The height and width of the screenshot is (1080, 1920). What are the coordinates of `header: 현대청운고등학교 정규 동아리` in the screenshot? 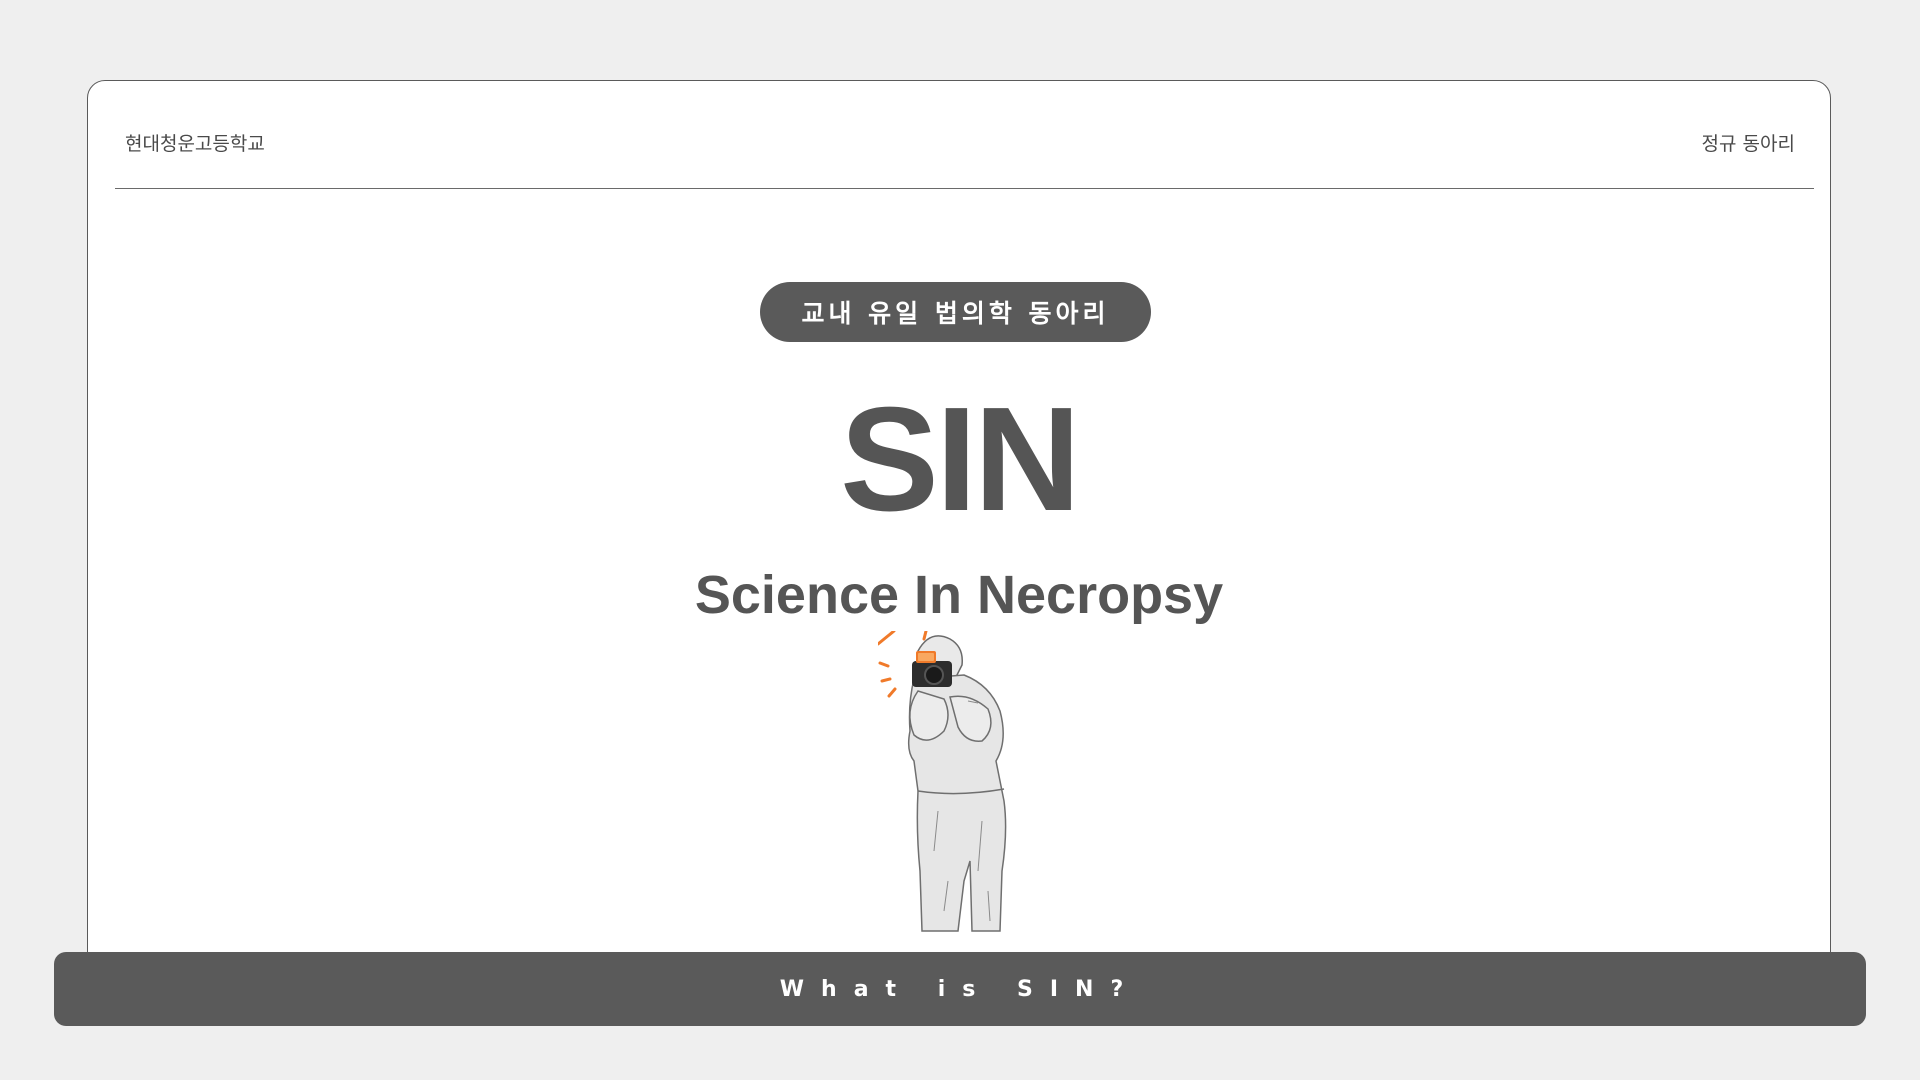 It's located at (959, 135).